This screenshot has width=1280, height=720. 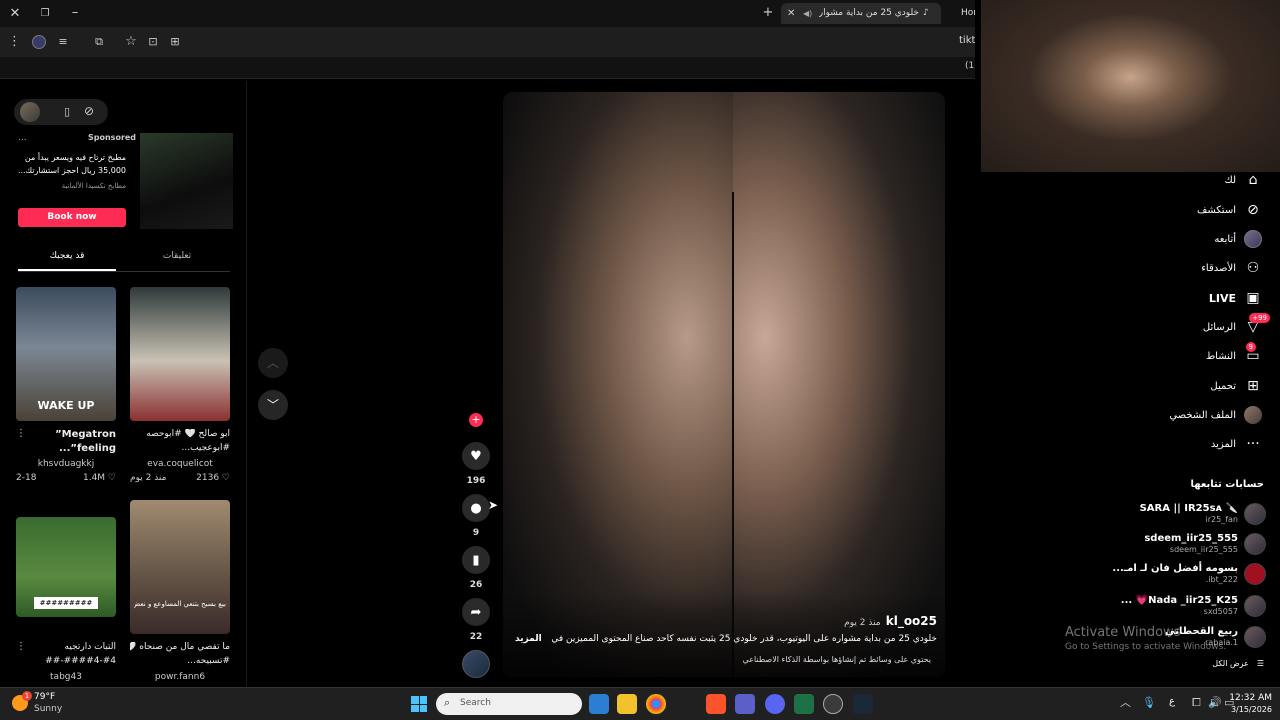 What do you see at coordinates (1146, 647) in the screenshot?
I see `activate-windows-subtitle: Go to Settings to activate Windows.` at bounding box center [1146, 647].